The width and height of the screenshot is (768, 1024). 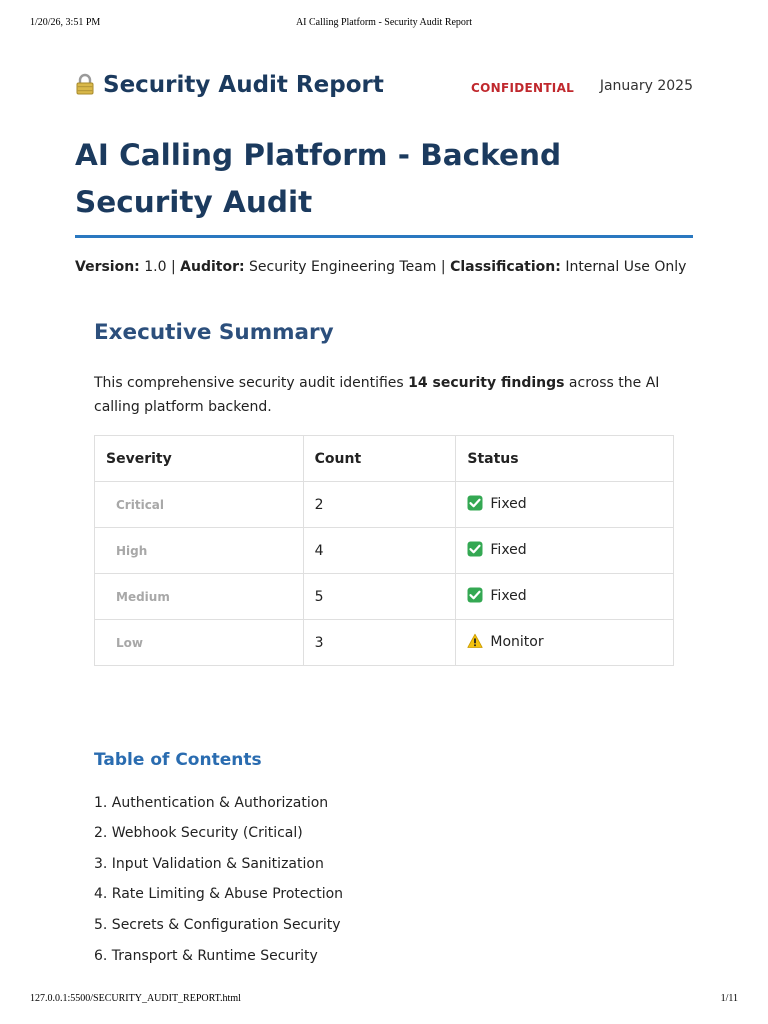 What do you see at coordinates (198, 833) in the screenshot?
I see `toc-item: 2. Webhook Security (Critical)` at bounding box center [198, 833].